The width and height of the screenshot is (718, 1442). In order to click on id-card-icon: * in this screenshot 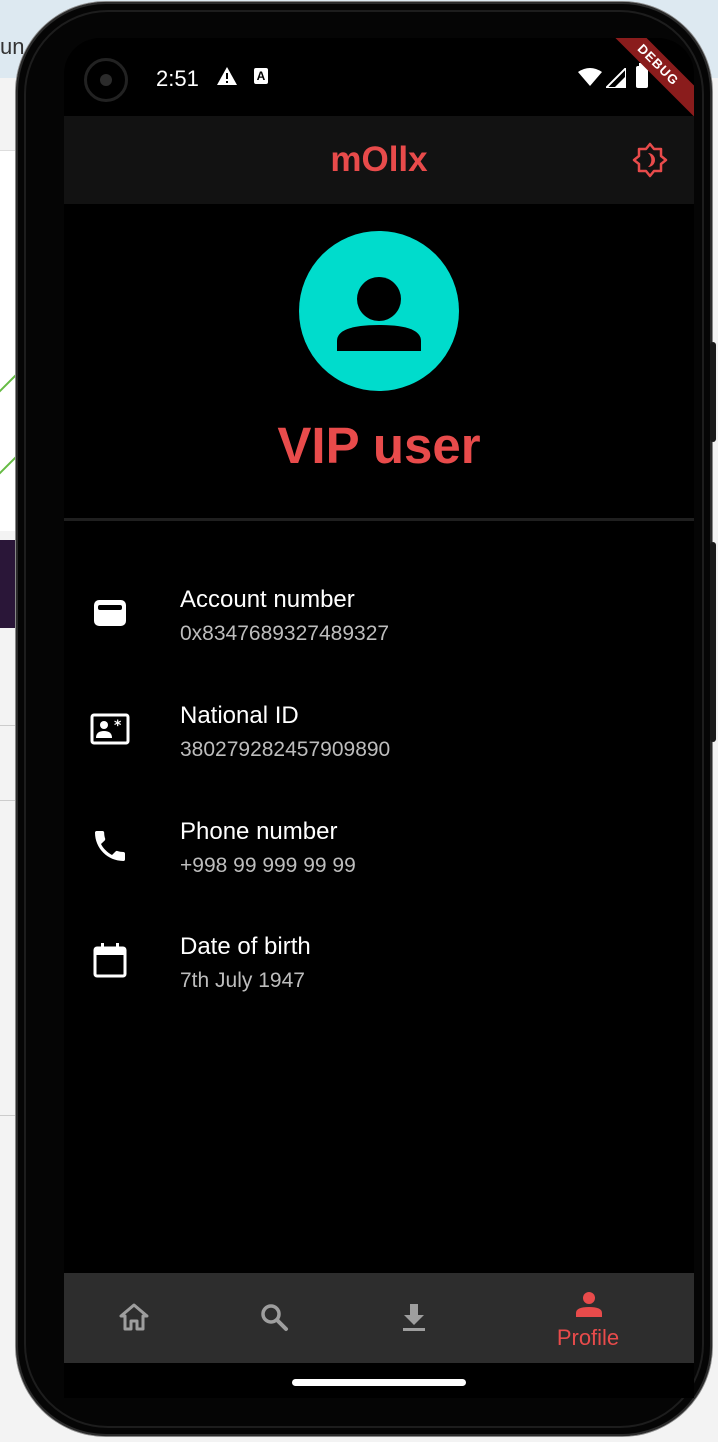, I will do `click(110, 730)`.